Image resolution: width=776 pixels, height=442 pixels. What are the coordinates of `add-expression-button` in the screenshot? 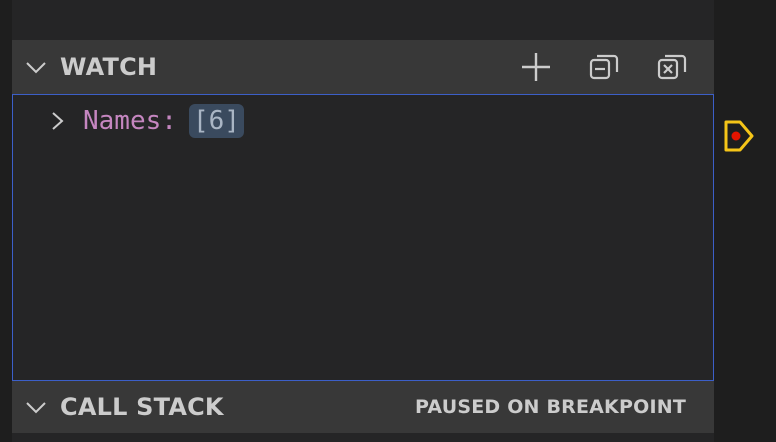 It's located at (536, 67).